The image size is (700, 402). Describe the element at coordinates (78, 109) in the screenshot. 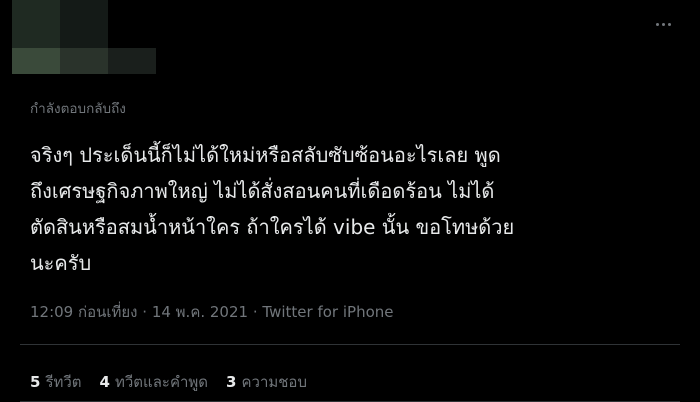

I see `replying-to-label: กำลังตอบกลับถึง` at that location.